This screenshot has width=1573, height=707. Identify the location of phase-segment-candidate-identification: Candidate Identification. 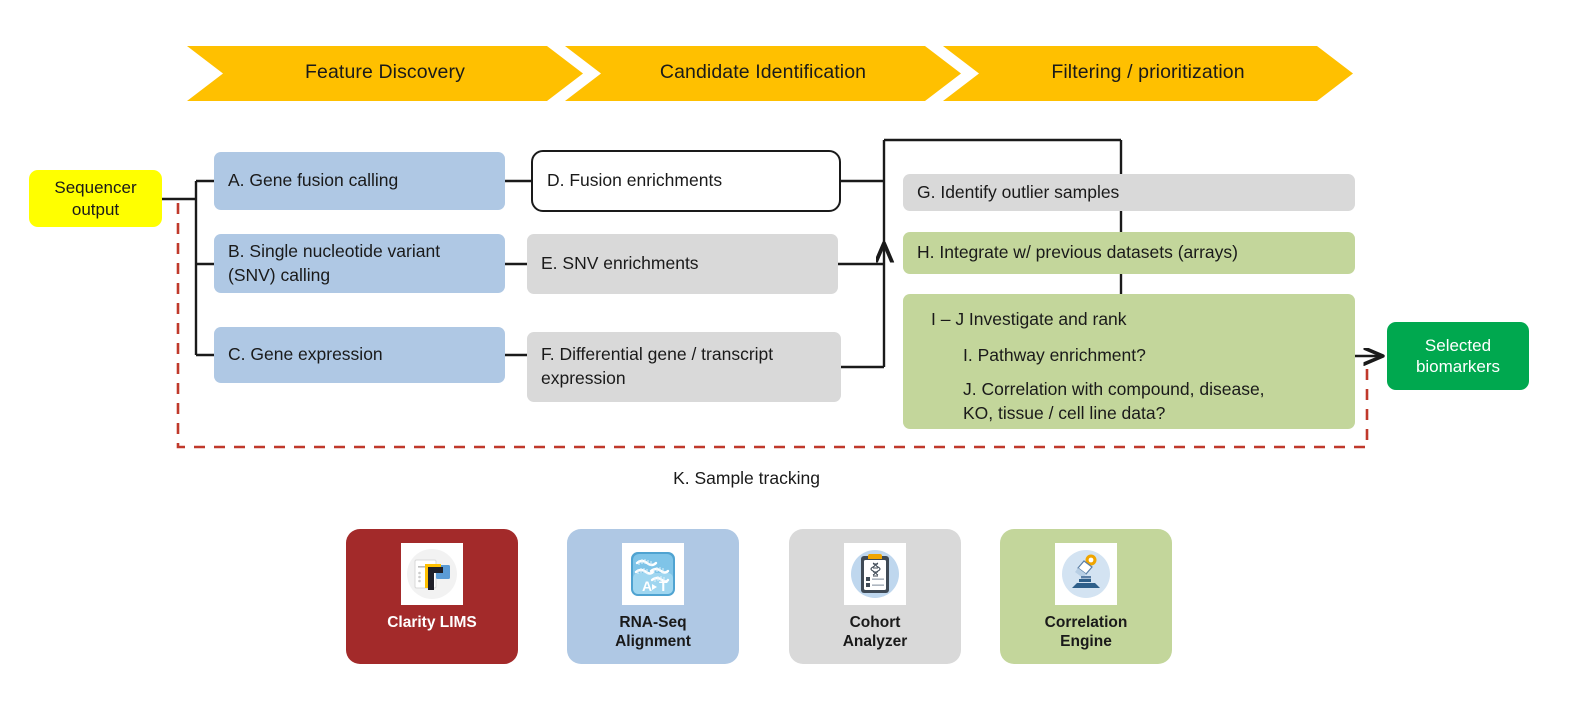
(763, 73).